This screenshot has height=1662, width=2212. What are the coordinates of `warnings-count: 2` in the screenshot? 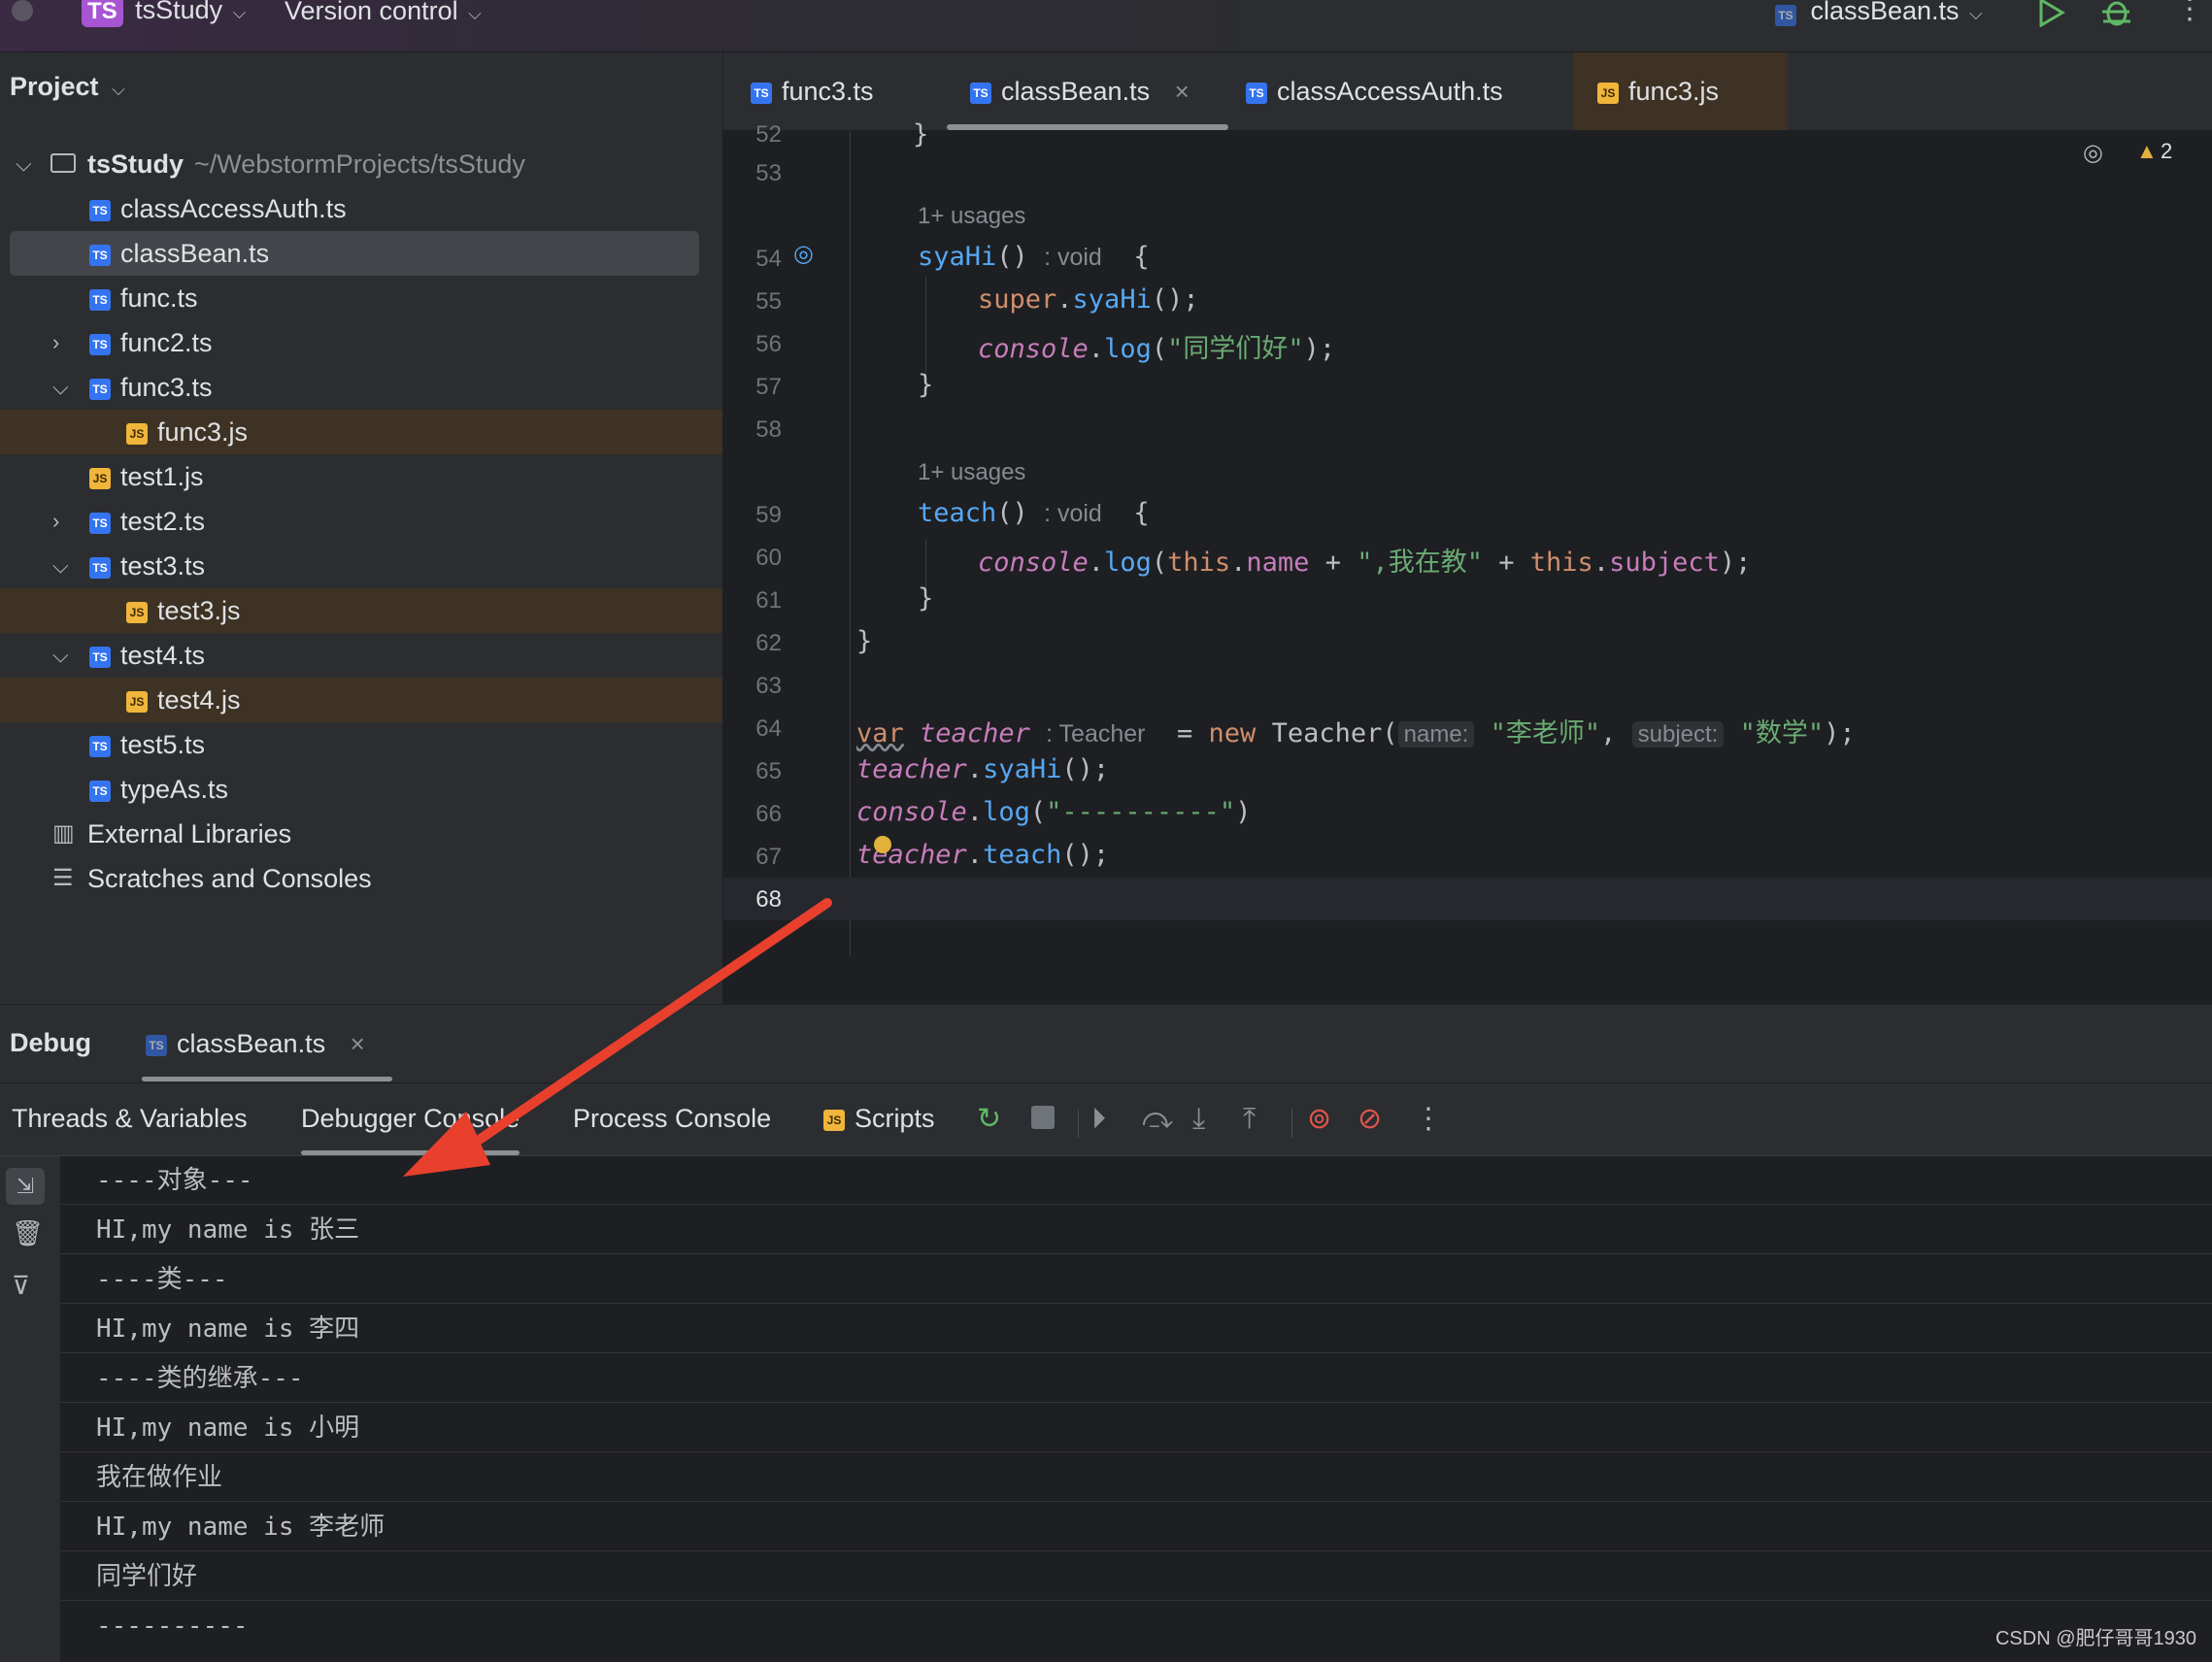 It's located at (2166, 151).